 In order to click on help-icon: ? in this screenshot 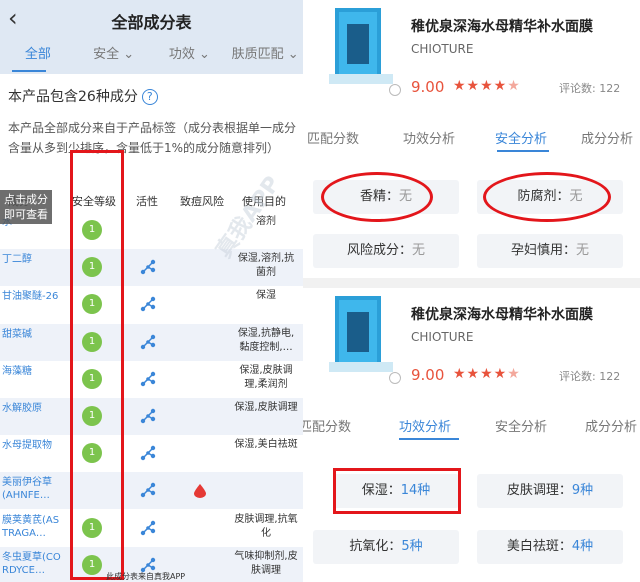, I will do `click(149, 97)`.